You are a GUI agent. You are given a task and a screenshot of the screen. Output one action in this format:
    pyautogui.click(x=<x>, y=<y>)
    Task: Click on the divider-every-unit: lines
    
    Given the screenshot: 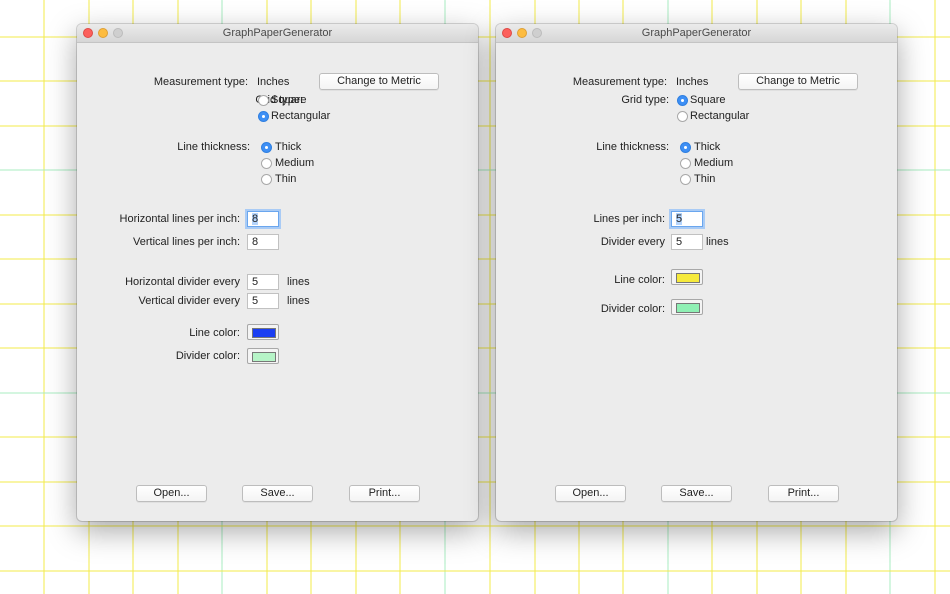 What is the action you would take?
    pyautogui.click(x=717, y=242)
    